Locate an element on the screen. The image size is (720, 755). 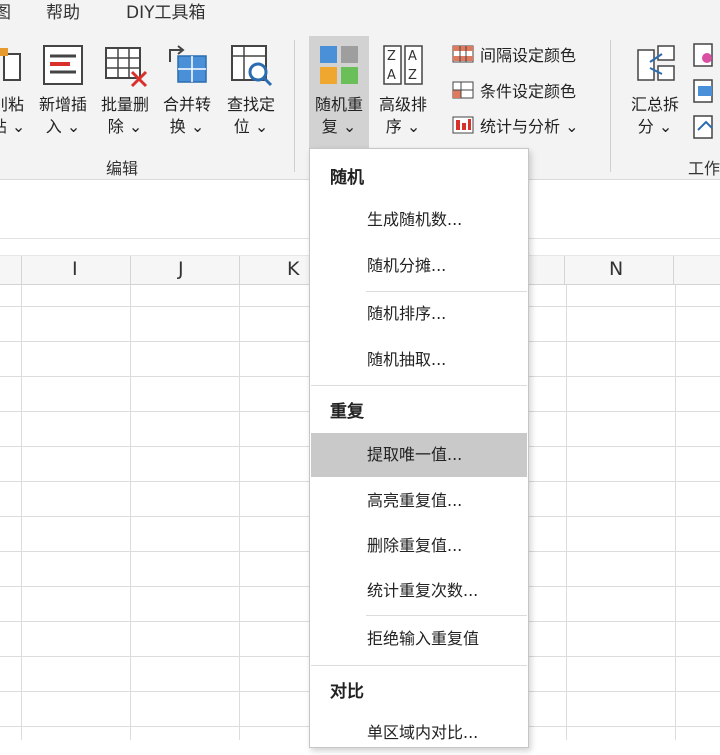
section-header-random: 随机 is located at coordinates (347, 178).